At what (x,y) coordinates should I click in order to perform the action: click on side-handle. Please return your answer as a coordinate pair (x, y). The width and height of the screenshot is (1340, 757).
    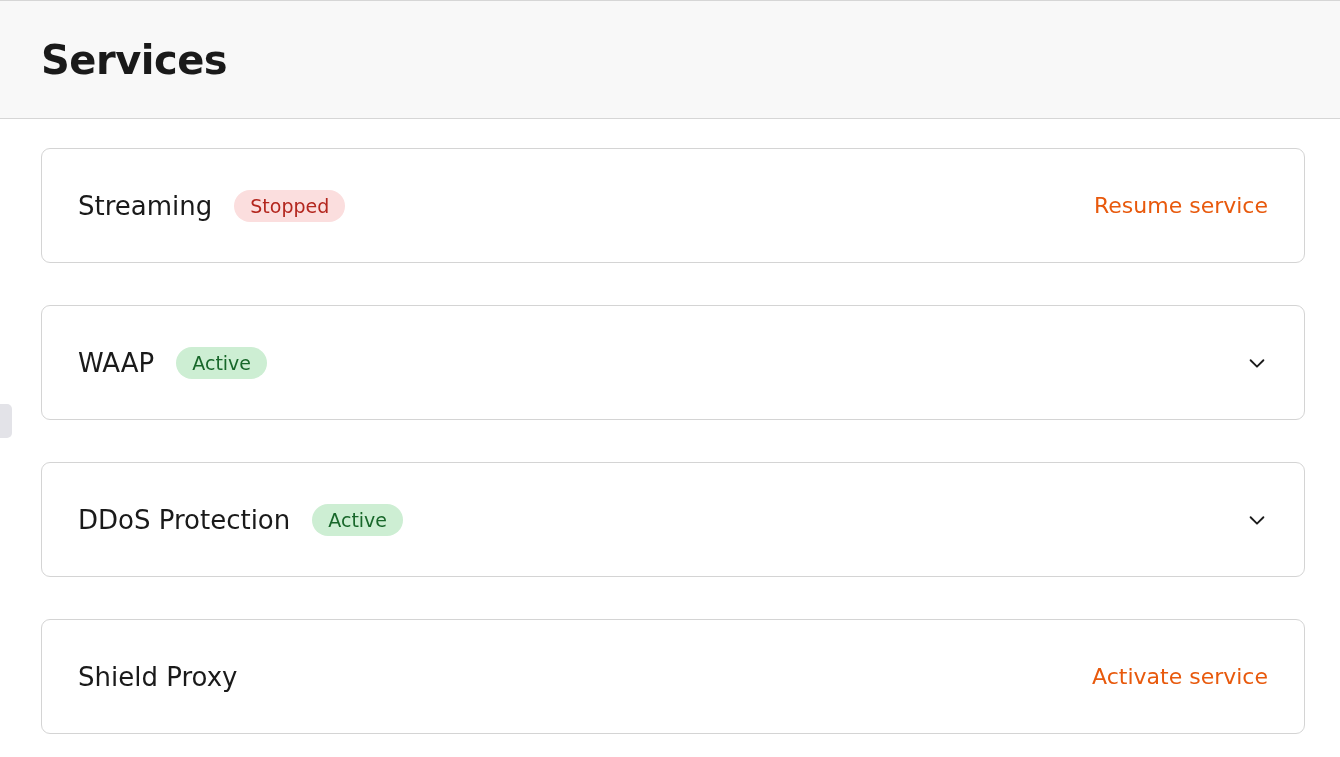
    Looking at the image, I should click on (6, 421).